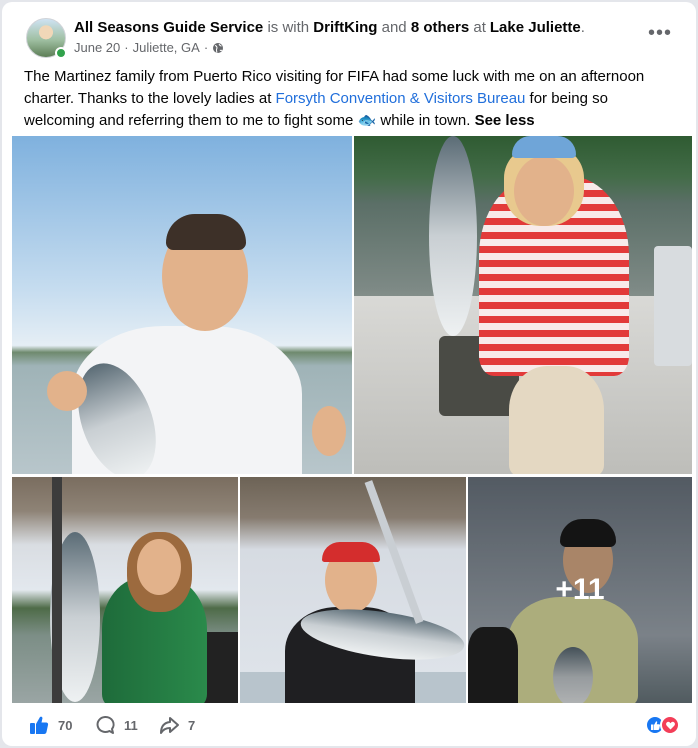  Describe the element at coordinates (116, 725) in the screenshot. I see `comment-action: 11` at that location.